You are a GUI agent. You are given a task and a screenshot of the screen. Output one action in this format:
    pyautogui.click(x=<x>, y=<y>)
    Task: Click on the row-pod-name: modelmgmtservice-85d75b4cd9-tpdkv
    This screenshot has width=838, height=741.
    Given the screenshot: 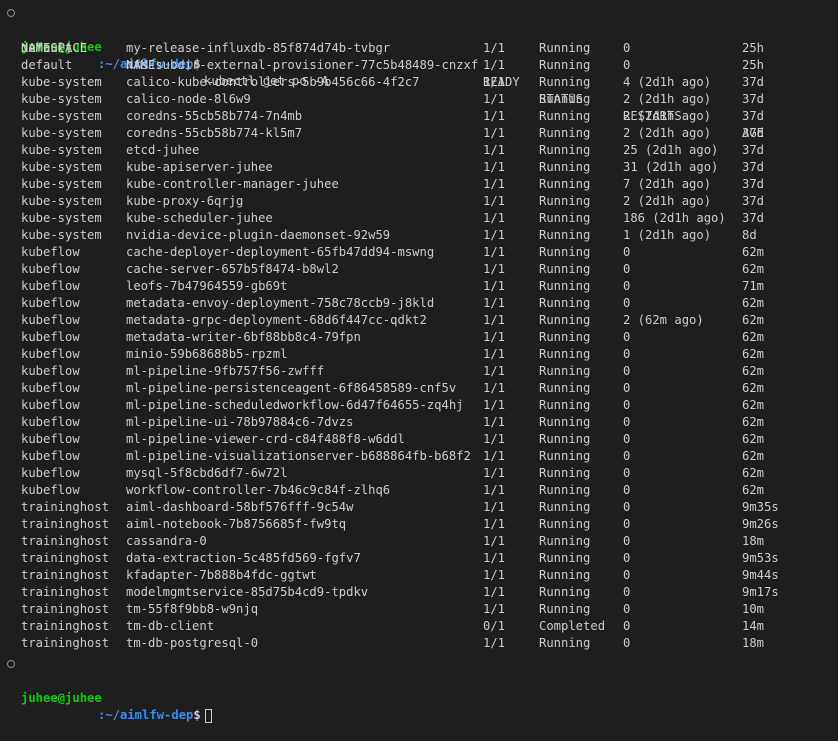 What is the action you would take?
    pyautogui.click(x=247, y=592)
    